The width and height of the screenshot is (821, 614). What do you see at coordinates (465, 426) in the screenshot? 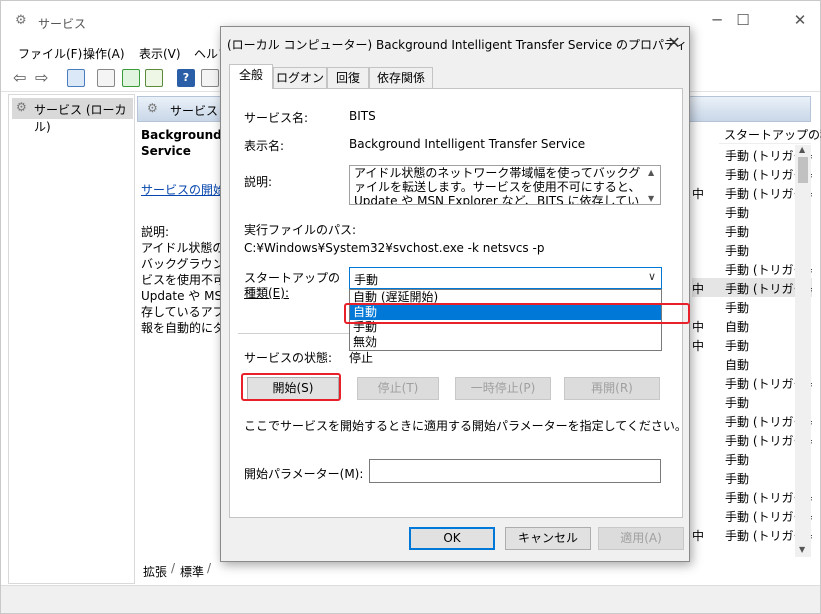
I see `start-param-hint: ここでサービスを開始するときに適用する開始パラメーターを指定してください。` at bounding box center [465, 426].